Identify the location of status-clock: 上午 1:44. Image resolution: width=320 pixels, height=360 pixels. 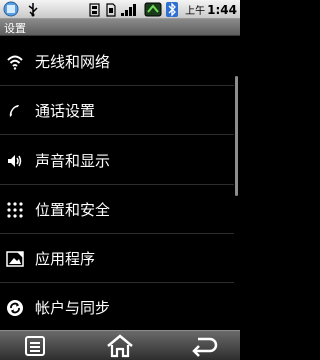
(211, 9).